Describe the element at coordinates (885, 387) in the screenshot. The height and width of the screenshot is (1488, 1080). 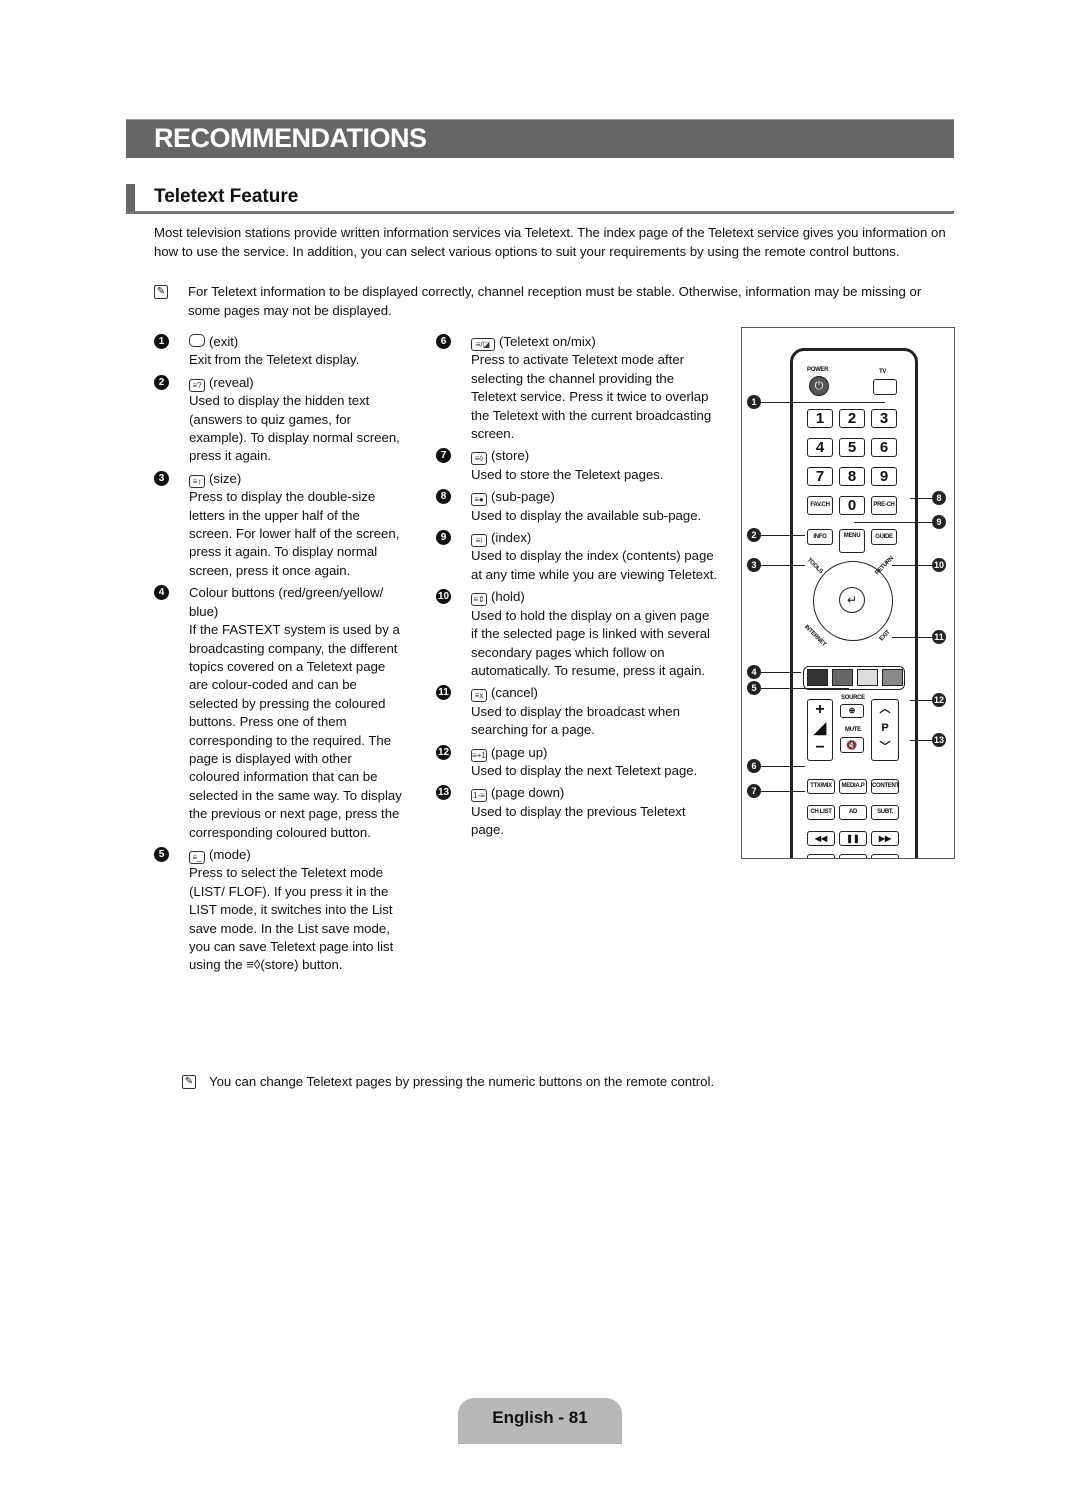
I see `tv-button` at that location.